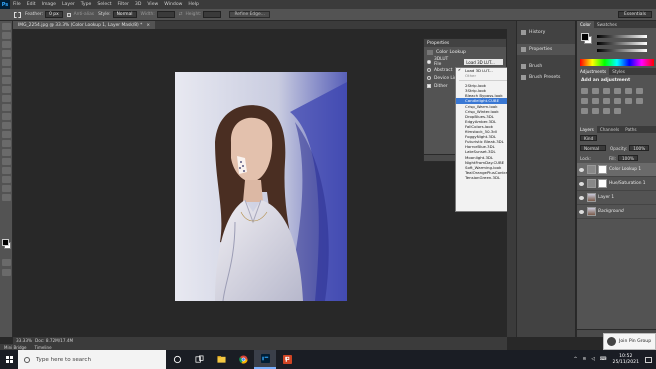 The height and width of the screenshot is (369, 656). I want to click on menu-type: Type, so click(86, 4).